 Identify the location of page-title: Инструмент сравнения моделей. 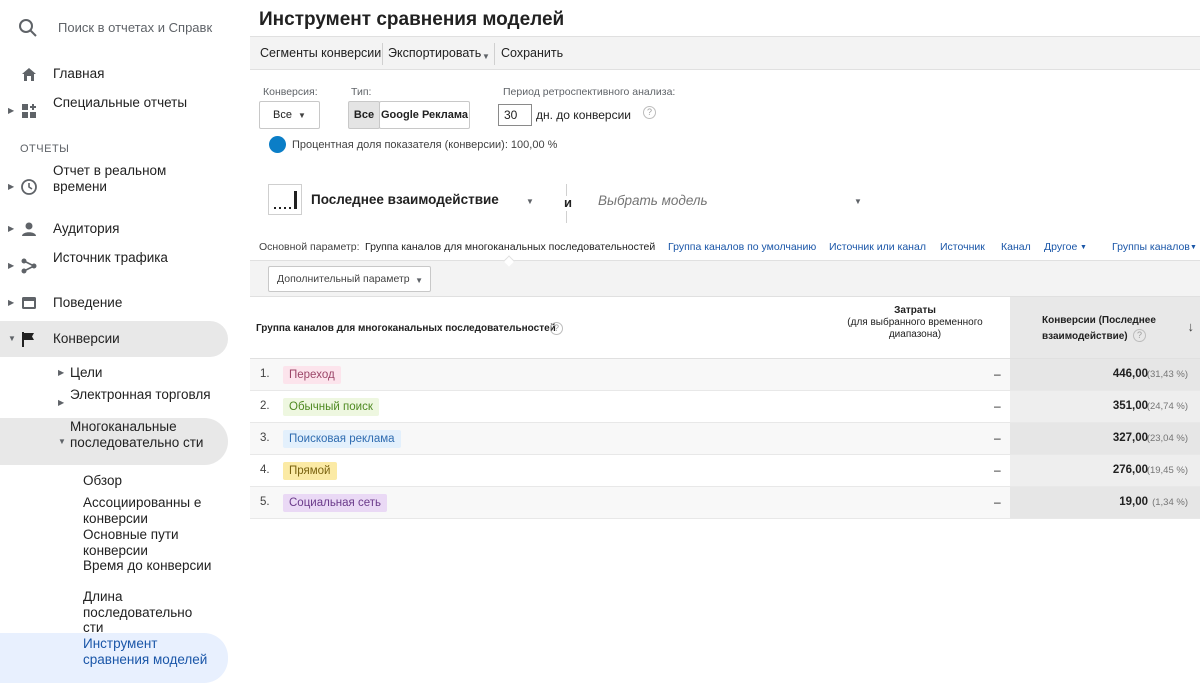
(412, 19).